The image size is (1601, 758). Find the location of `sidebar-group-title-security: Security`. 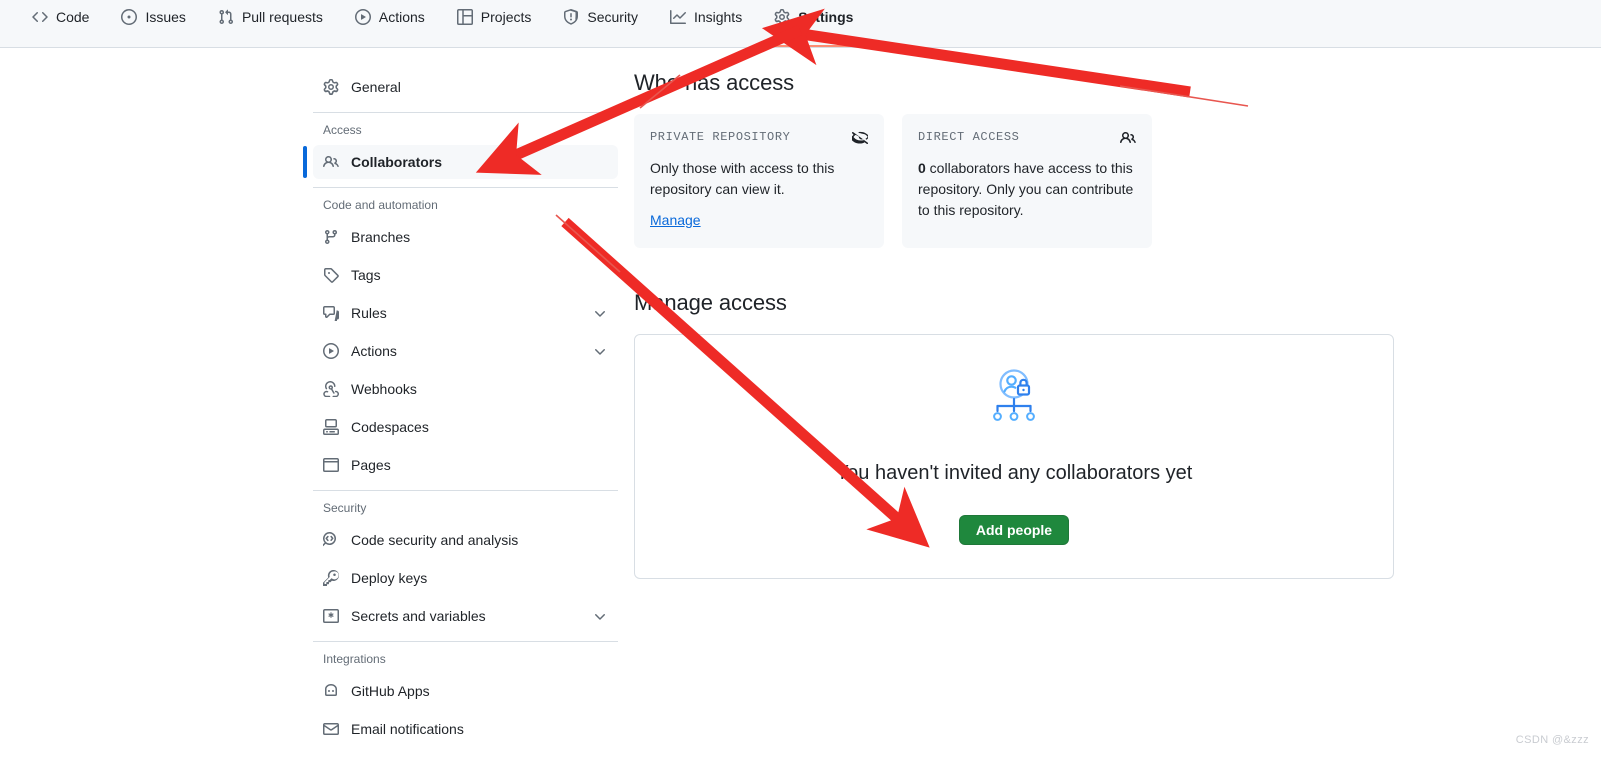

sidebar-group-title-security: Security is located at coordinates (345, 508).